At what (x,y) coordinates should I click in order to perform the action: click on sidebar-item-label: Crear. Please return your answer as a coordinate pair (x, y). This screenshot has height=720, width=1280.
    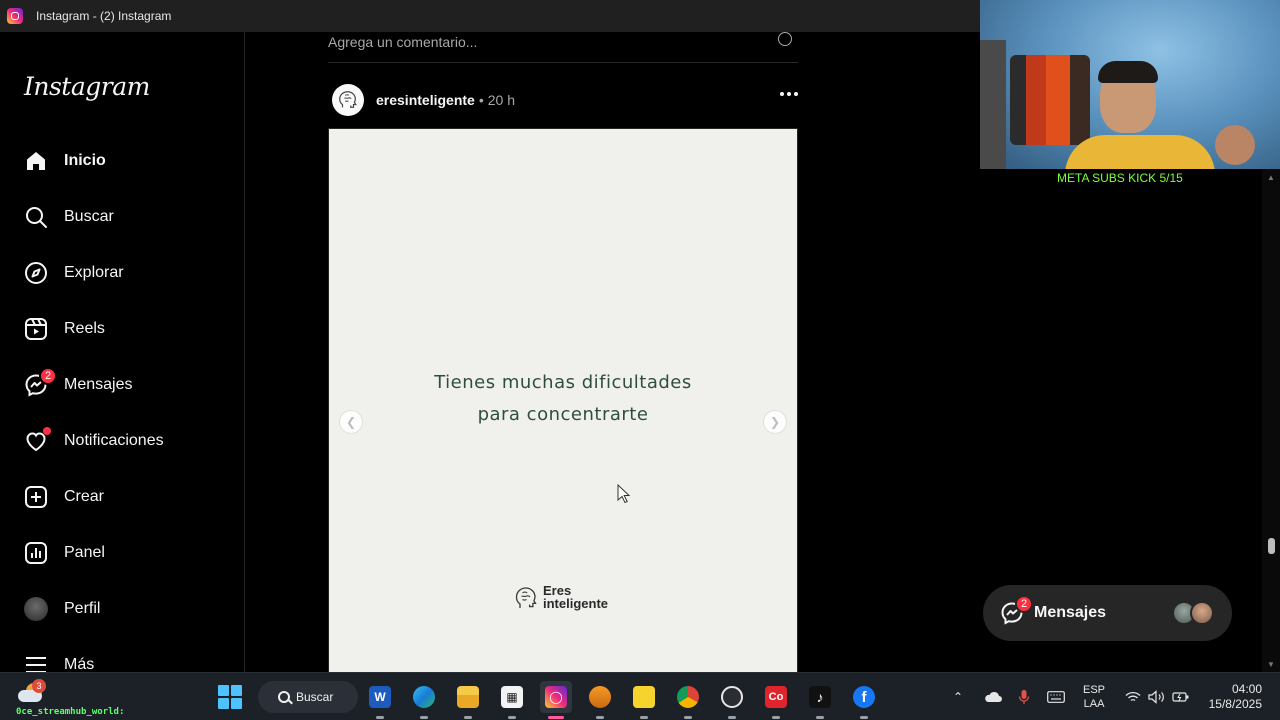
    Looking at the image, I should click on (84, 496).